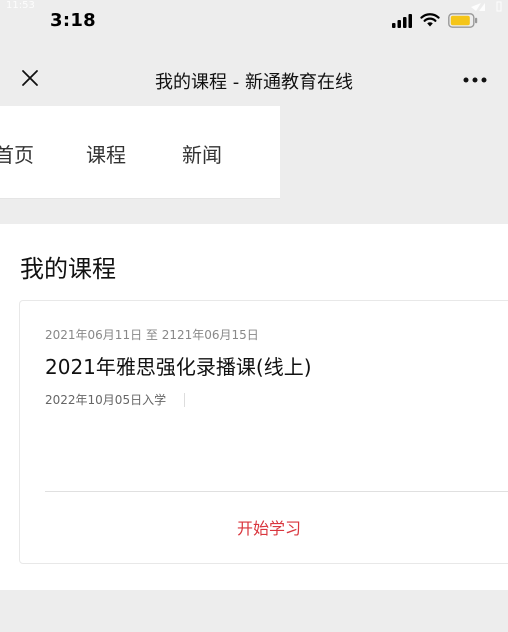 The width and height of the screenshot is (508, 632). I want to click on nav-bar: 我的课程 - 新通教育在线, so click(254, 75).